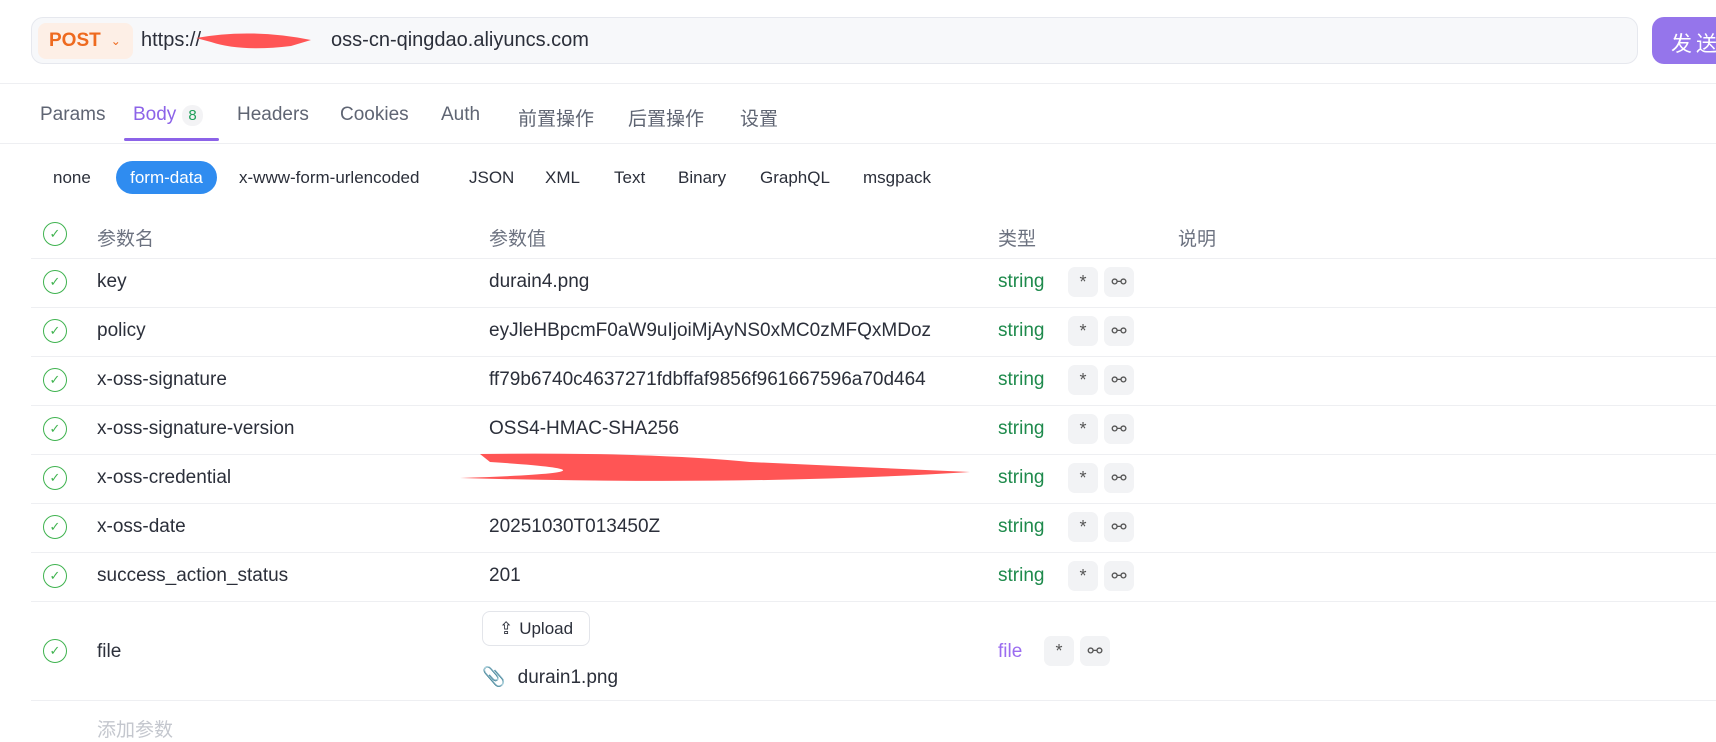 This screenshot has width=1716, height=742. I want to click on upload-button: ⇪ Upload, so click(536, 628).